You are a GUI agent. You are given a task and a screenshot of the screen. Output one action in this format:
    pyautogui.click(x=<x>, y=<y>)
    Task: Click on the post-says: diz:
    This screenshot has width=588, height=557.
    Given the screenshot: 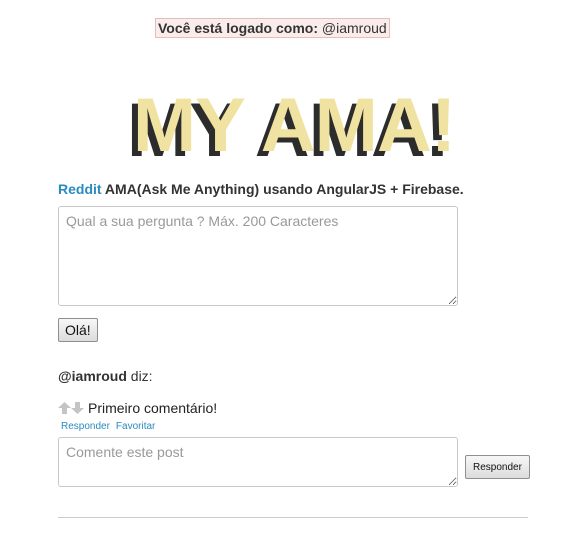 What is the action you would take?
    pyautogui.click(x=139, y=376)
    